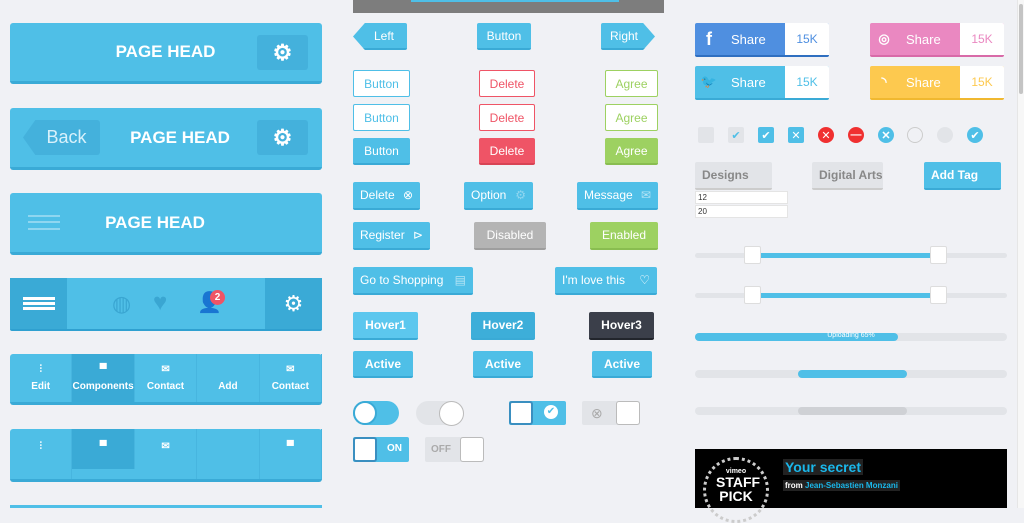 The width and height of the screenshot is (1024, 523). I want to click on video-byline: from Jean-Sebastien Monzani, so click(841, 485).